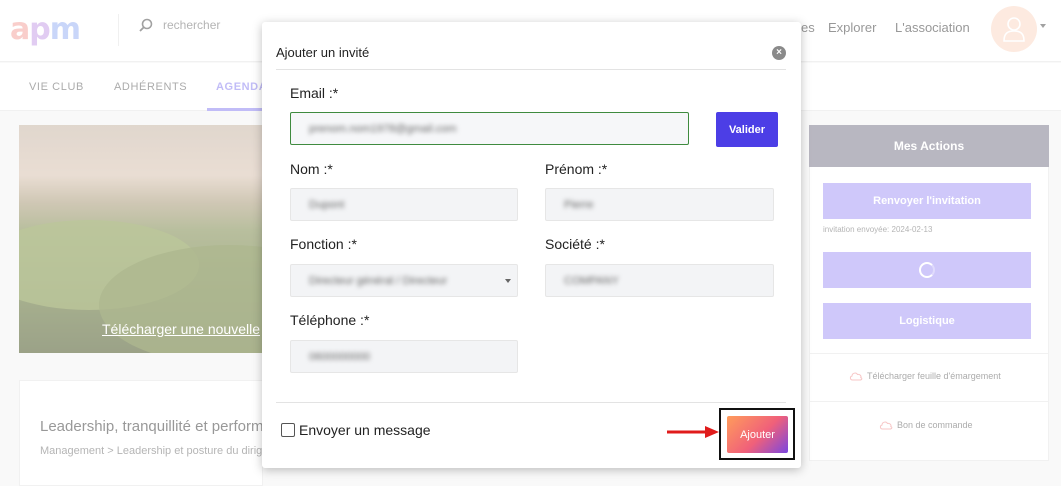 This screenshot has width=1061, height=486. Describe the element at coordinates (404, 280) in the screenshot. I see `fonction-select: Directeur général / Directeur` at that location.